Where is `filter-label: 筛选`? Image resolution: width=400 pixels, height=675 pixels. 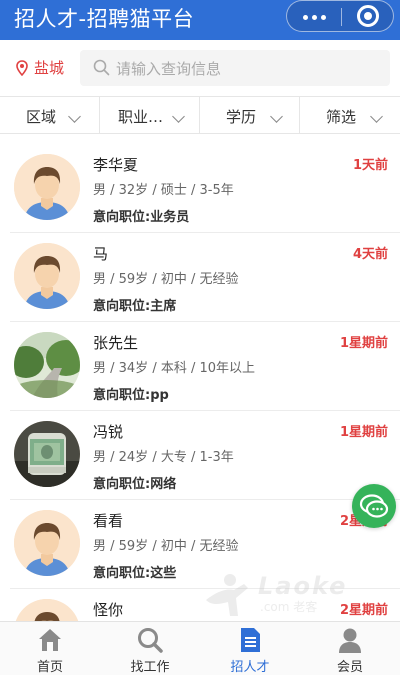 filter-label: 筛选 is located at coordinates (341, 117).